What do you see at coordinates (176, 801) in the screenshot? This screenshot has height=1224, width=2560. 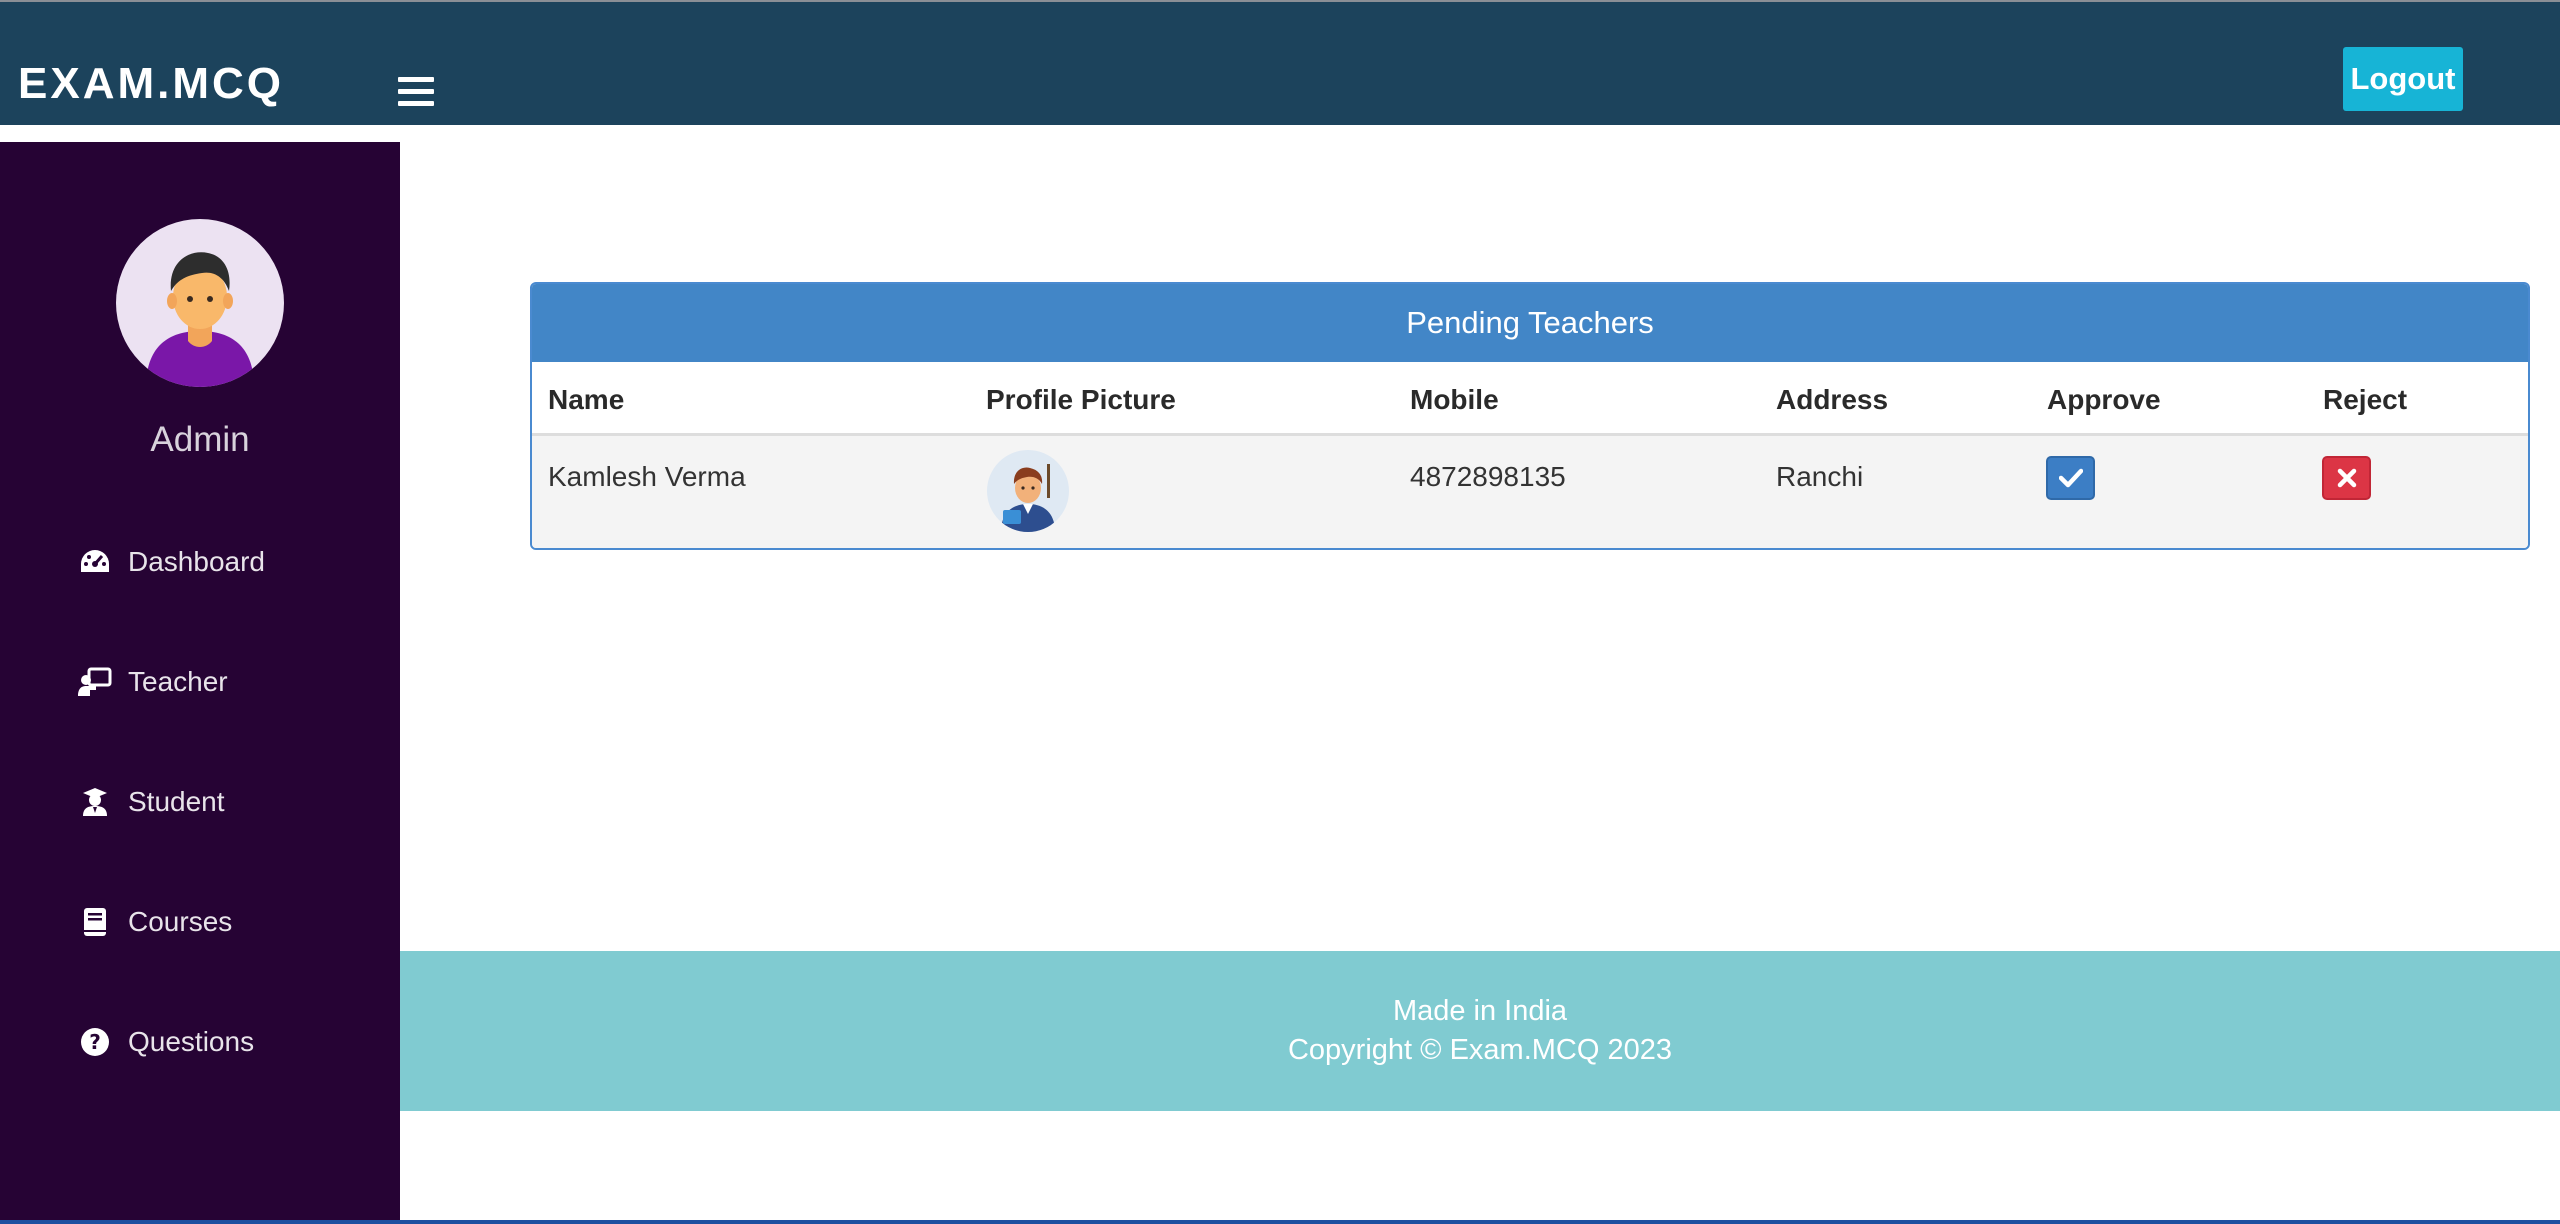 I see `sidebar-item-label: Student` at bounding box center [176, 801].